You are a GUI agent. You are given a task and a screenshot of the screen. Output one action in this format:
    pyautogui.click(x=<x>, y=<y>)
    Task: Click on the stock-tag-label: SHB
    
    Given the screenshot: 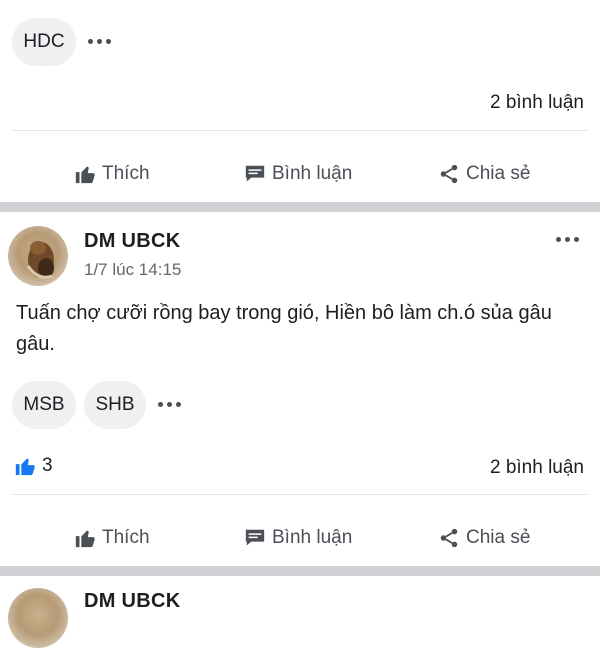 What is the action you would take?
    pyautogui.click(x=115, y=404)
    